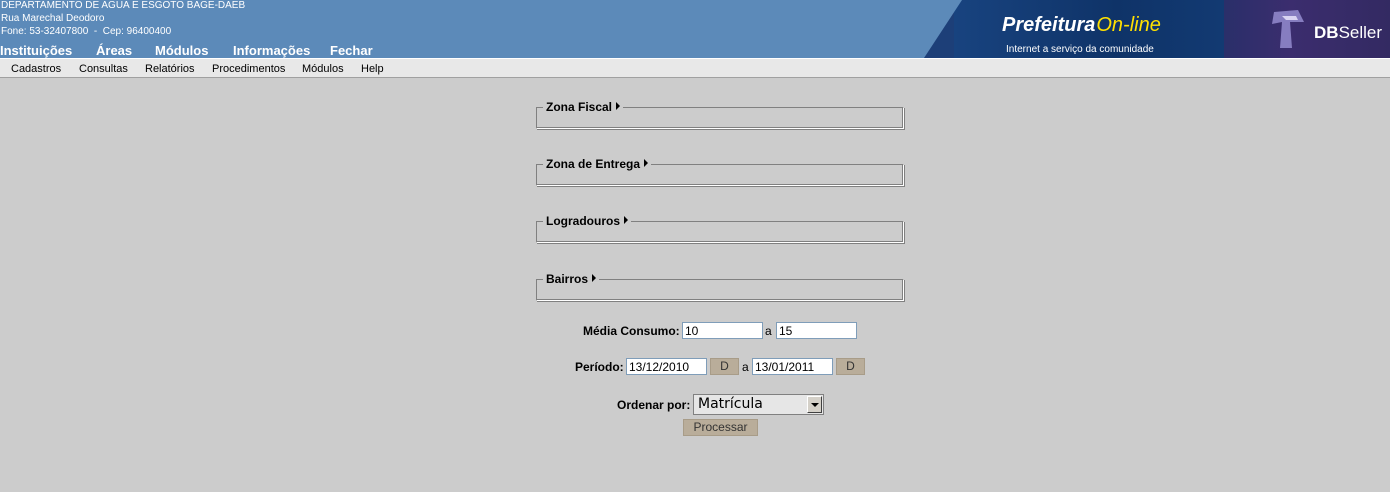 Image resolution: width=1390 pixels, height=492 pixels. What do you see at coordinates (323, 69) in the screenshot?
I see `menu-modulos: Módulos` at bounding box center [323, 69].